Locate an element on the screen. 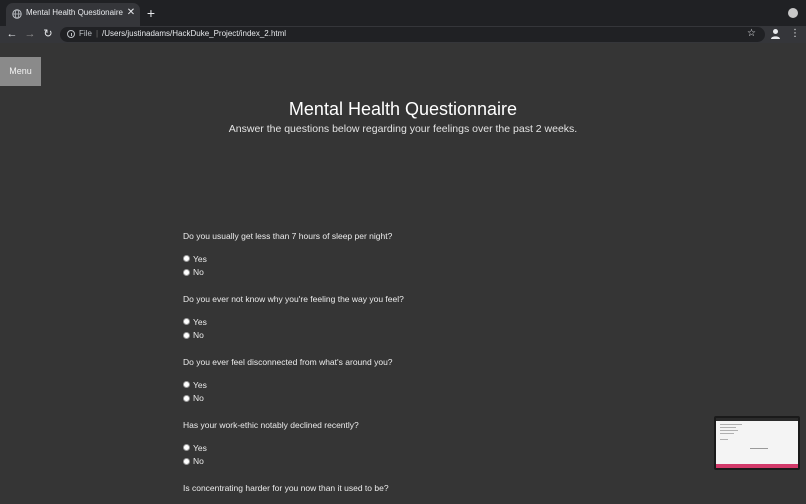 This screenshot has width=806, height=504. page-title: Mental Health Questionnaire is located at coordinates (403, 109).